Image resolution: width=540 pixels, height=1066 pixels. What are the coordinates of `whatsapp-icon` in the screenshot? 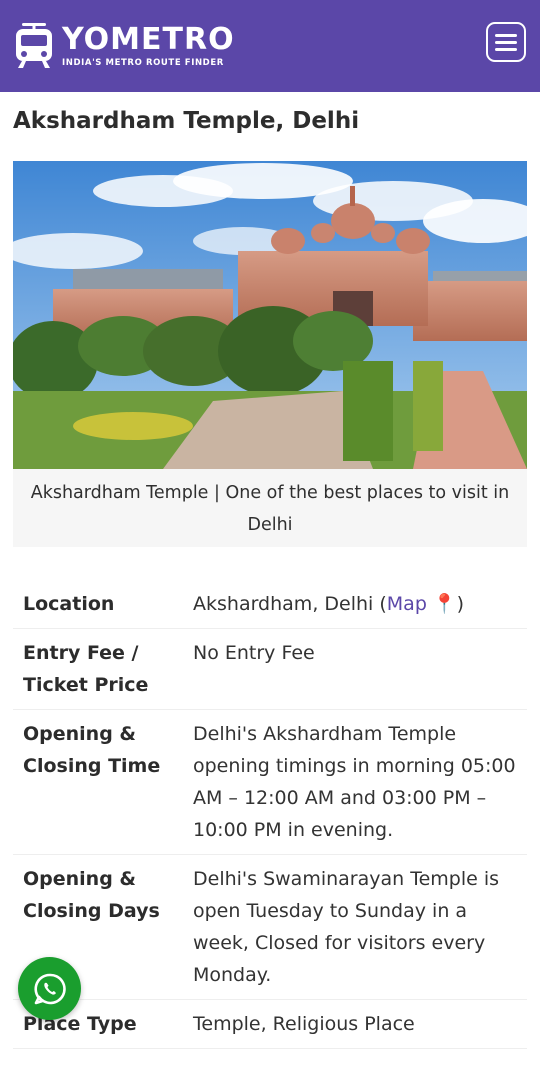 It's located at (49, 988).